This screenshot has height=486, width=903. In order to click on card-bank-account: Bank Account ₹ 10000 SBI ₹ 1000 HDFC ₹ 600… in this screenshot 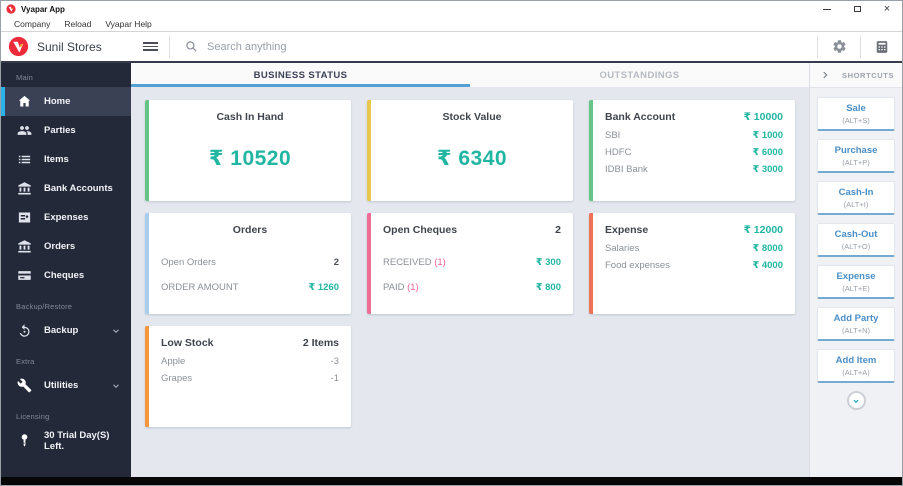, I will do `click(692, 150)`.